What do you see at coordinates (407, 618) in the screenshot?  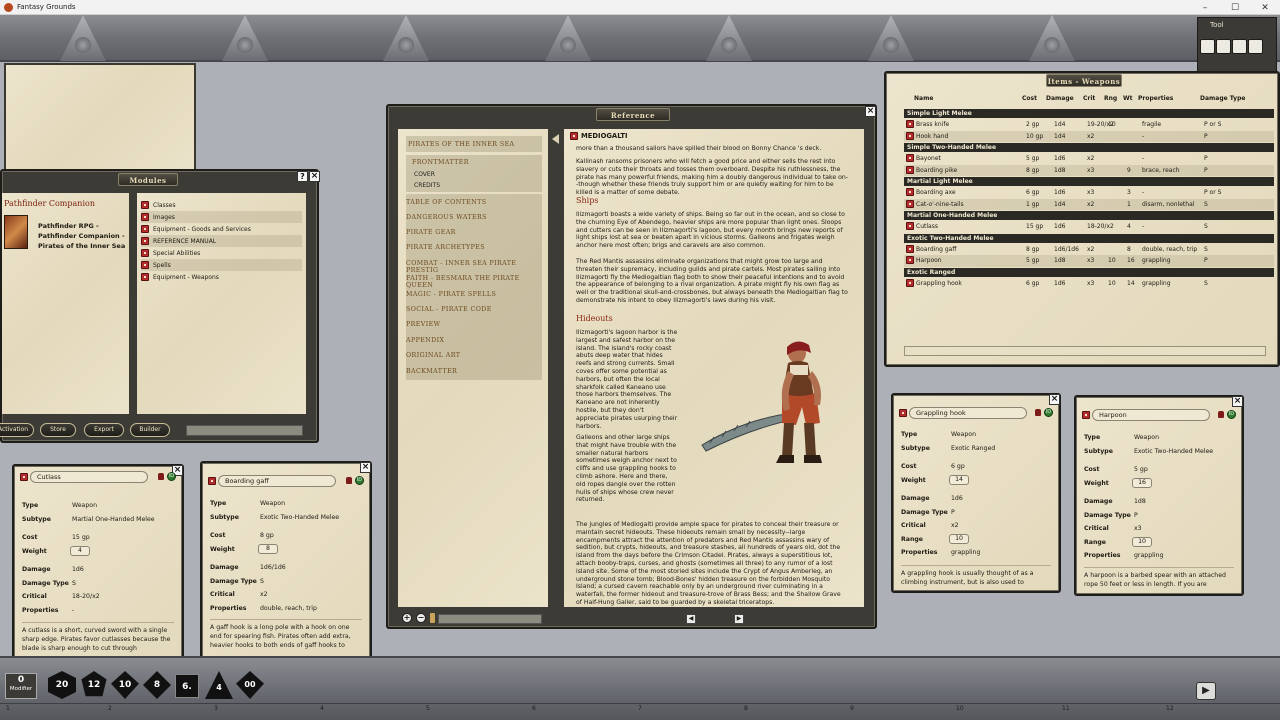 I see `add-button: +` at bounding box center [407, 618].